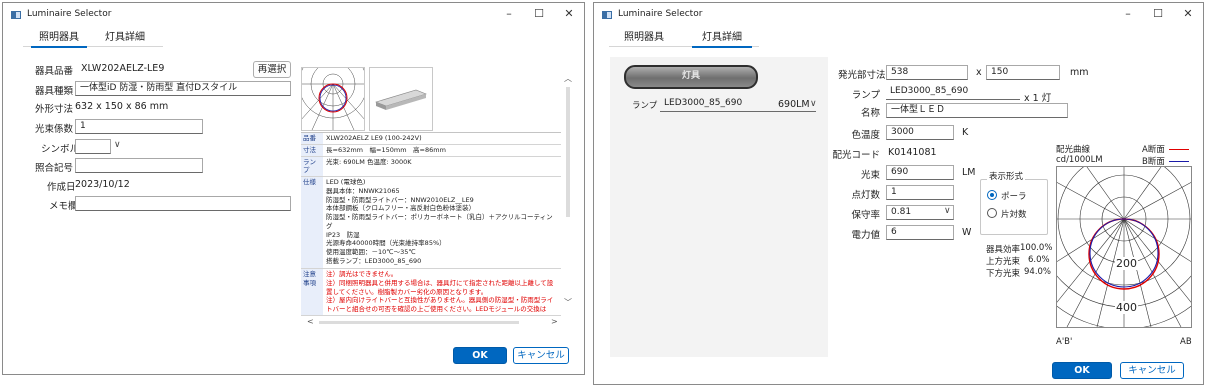  Describe the element at coordinates (920, 232) in the screenshot. I see `power-field: 6` at that location.